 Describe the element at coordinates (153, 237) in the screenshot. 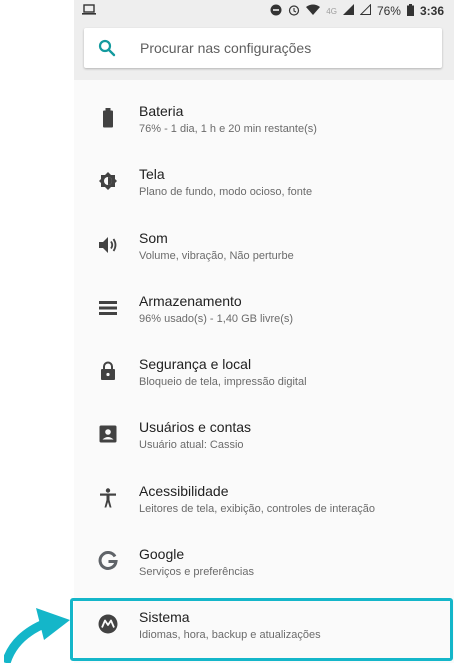

I see `settings-item-title: Som` at that location.